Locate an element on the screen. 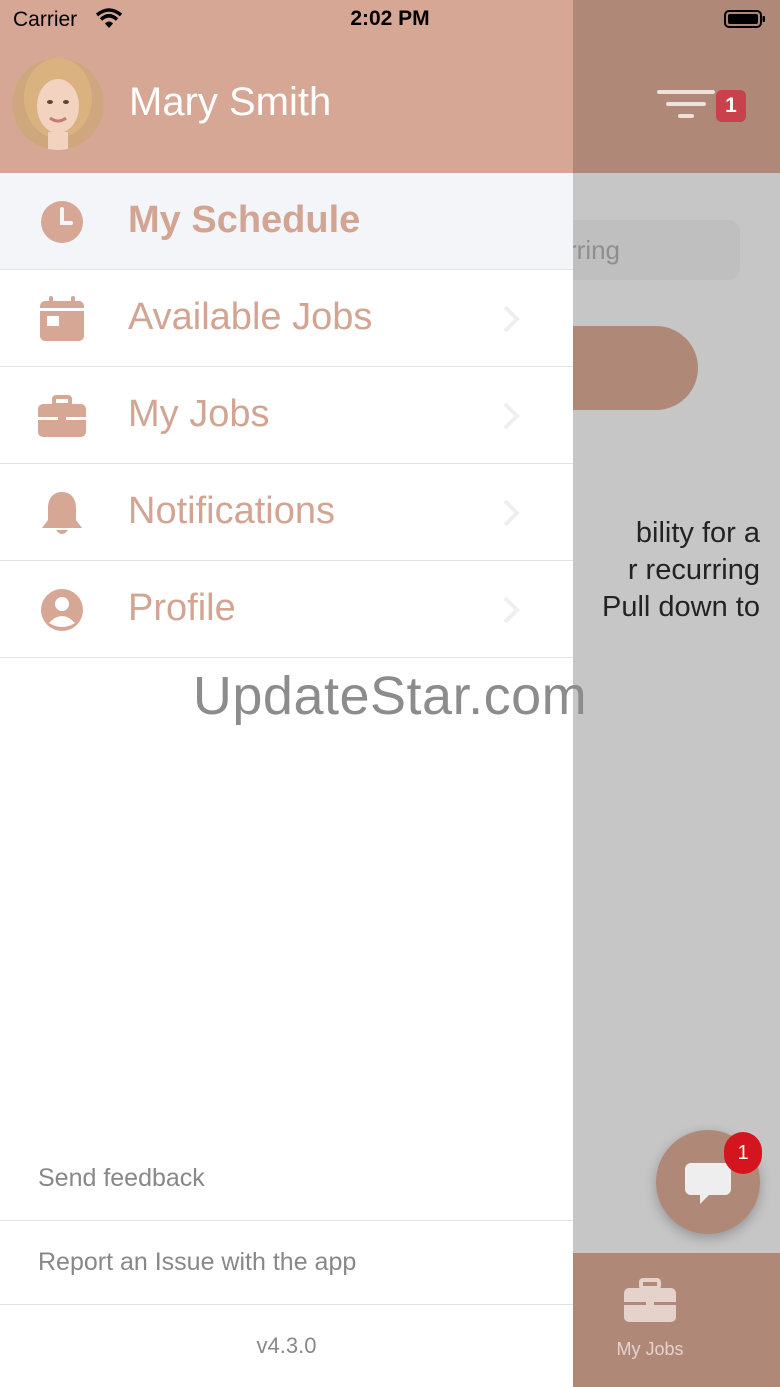 The width and height of the screenshot is (780, 1387). clock-icon is located at coordinates (62, 222).